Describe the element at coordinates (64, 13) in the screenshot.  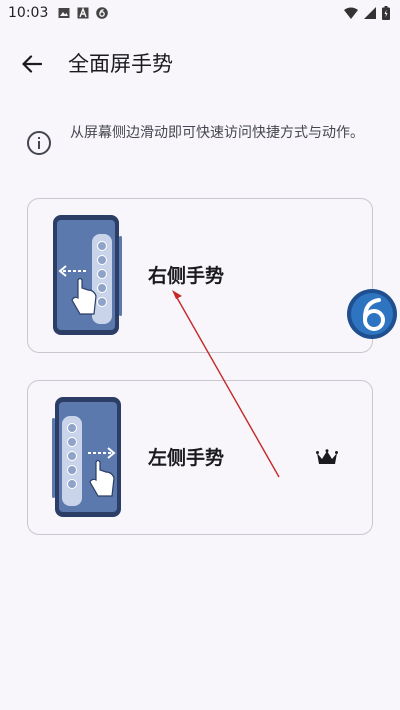
I see `image-icon` at that location.